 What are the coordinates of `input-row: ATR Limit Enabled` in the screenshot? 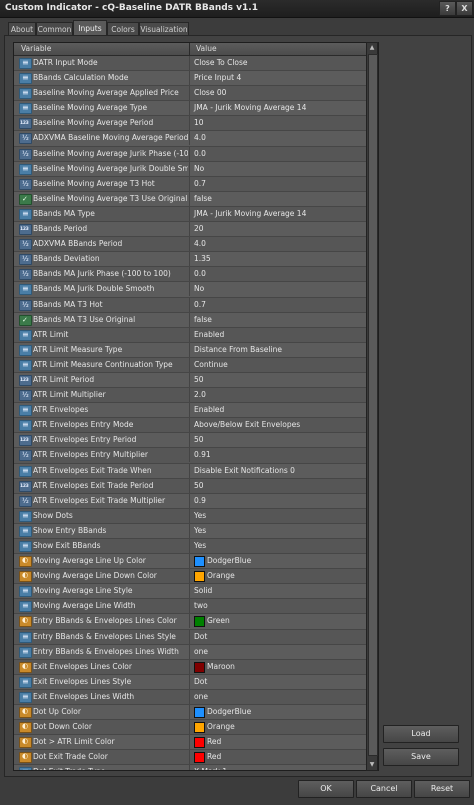 It's located at (196, 335).